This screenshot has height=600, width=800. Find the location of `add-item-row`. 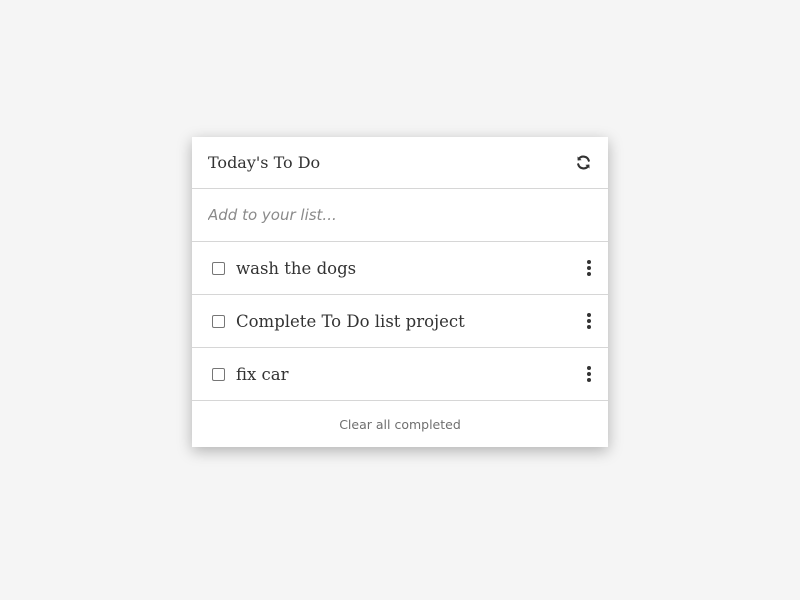

add-item-row is located at coordinates (400, 215).